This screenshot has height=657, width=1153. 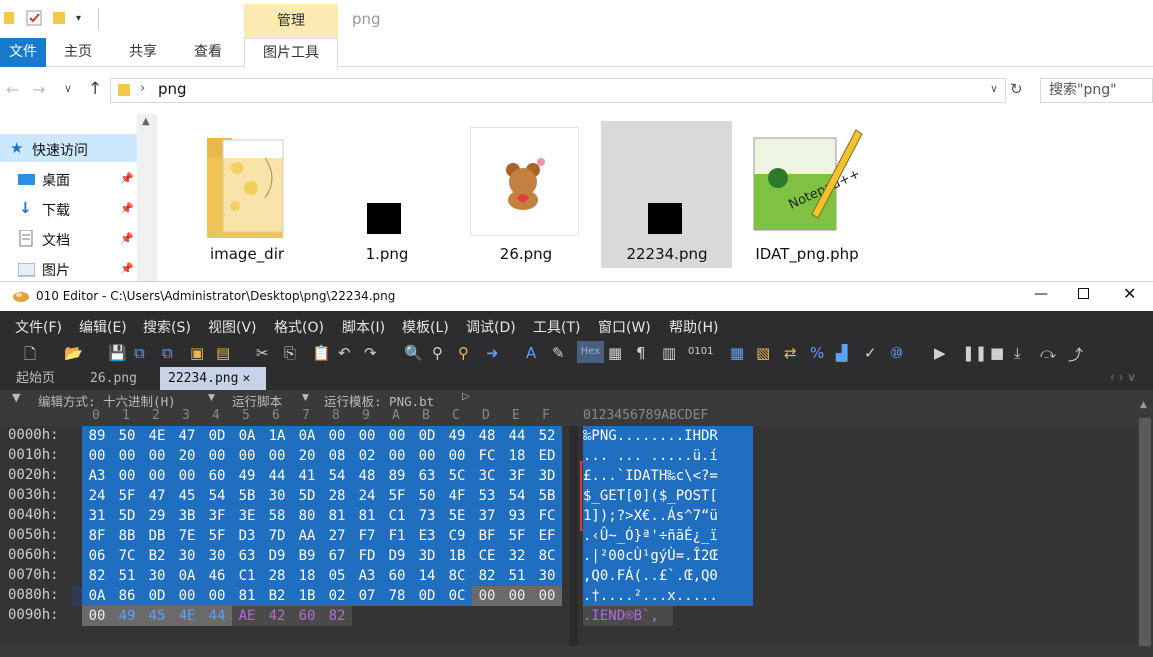 What do you see at coordinates (78, 52) in the screenshot?
I see `tab-home: 主页` at bounding box center [78, 52].